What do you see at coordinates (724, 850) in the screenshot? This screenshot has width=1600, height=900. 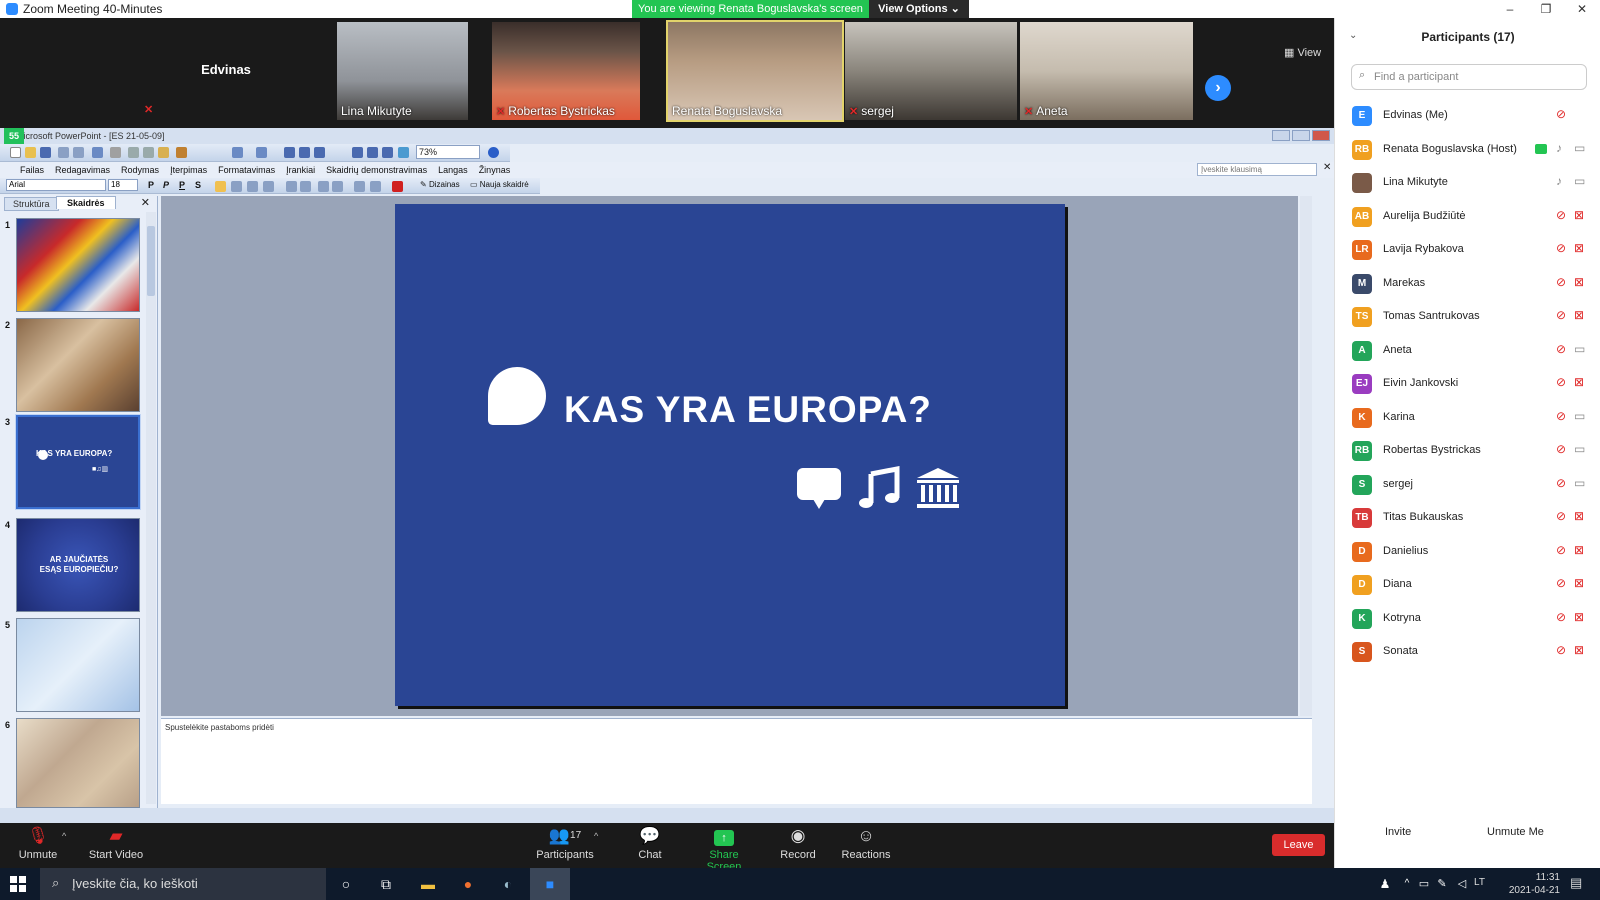 I see `share-screen-button: ↑ Share Screen` at bounding box center [724, 850].